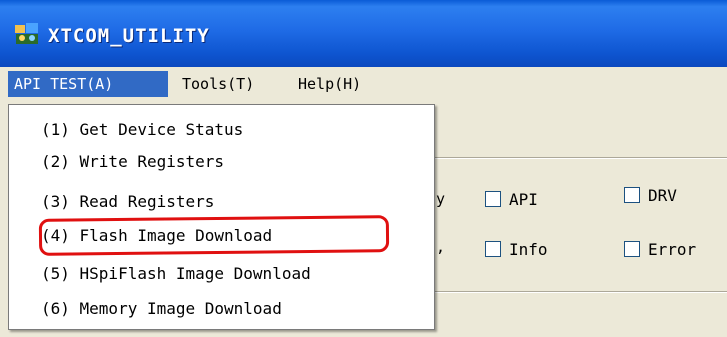 Image resolution: width=727 pixels, height=337 pixels. I want to click on partial-label: ,, so click(441, 247).